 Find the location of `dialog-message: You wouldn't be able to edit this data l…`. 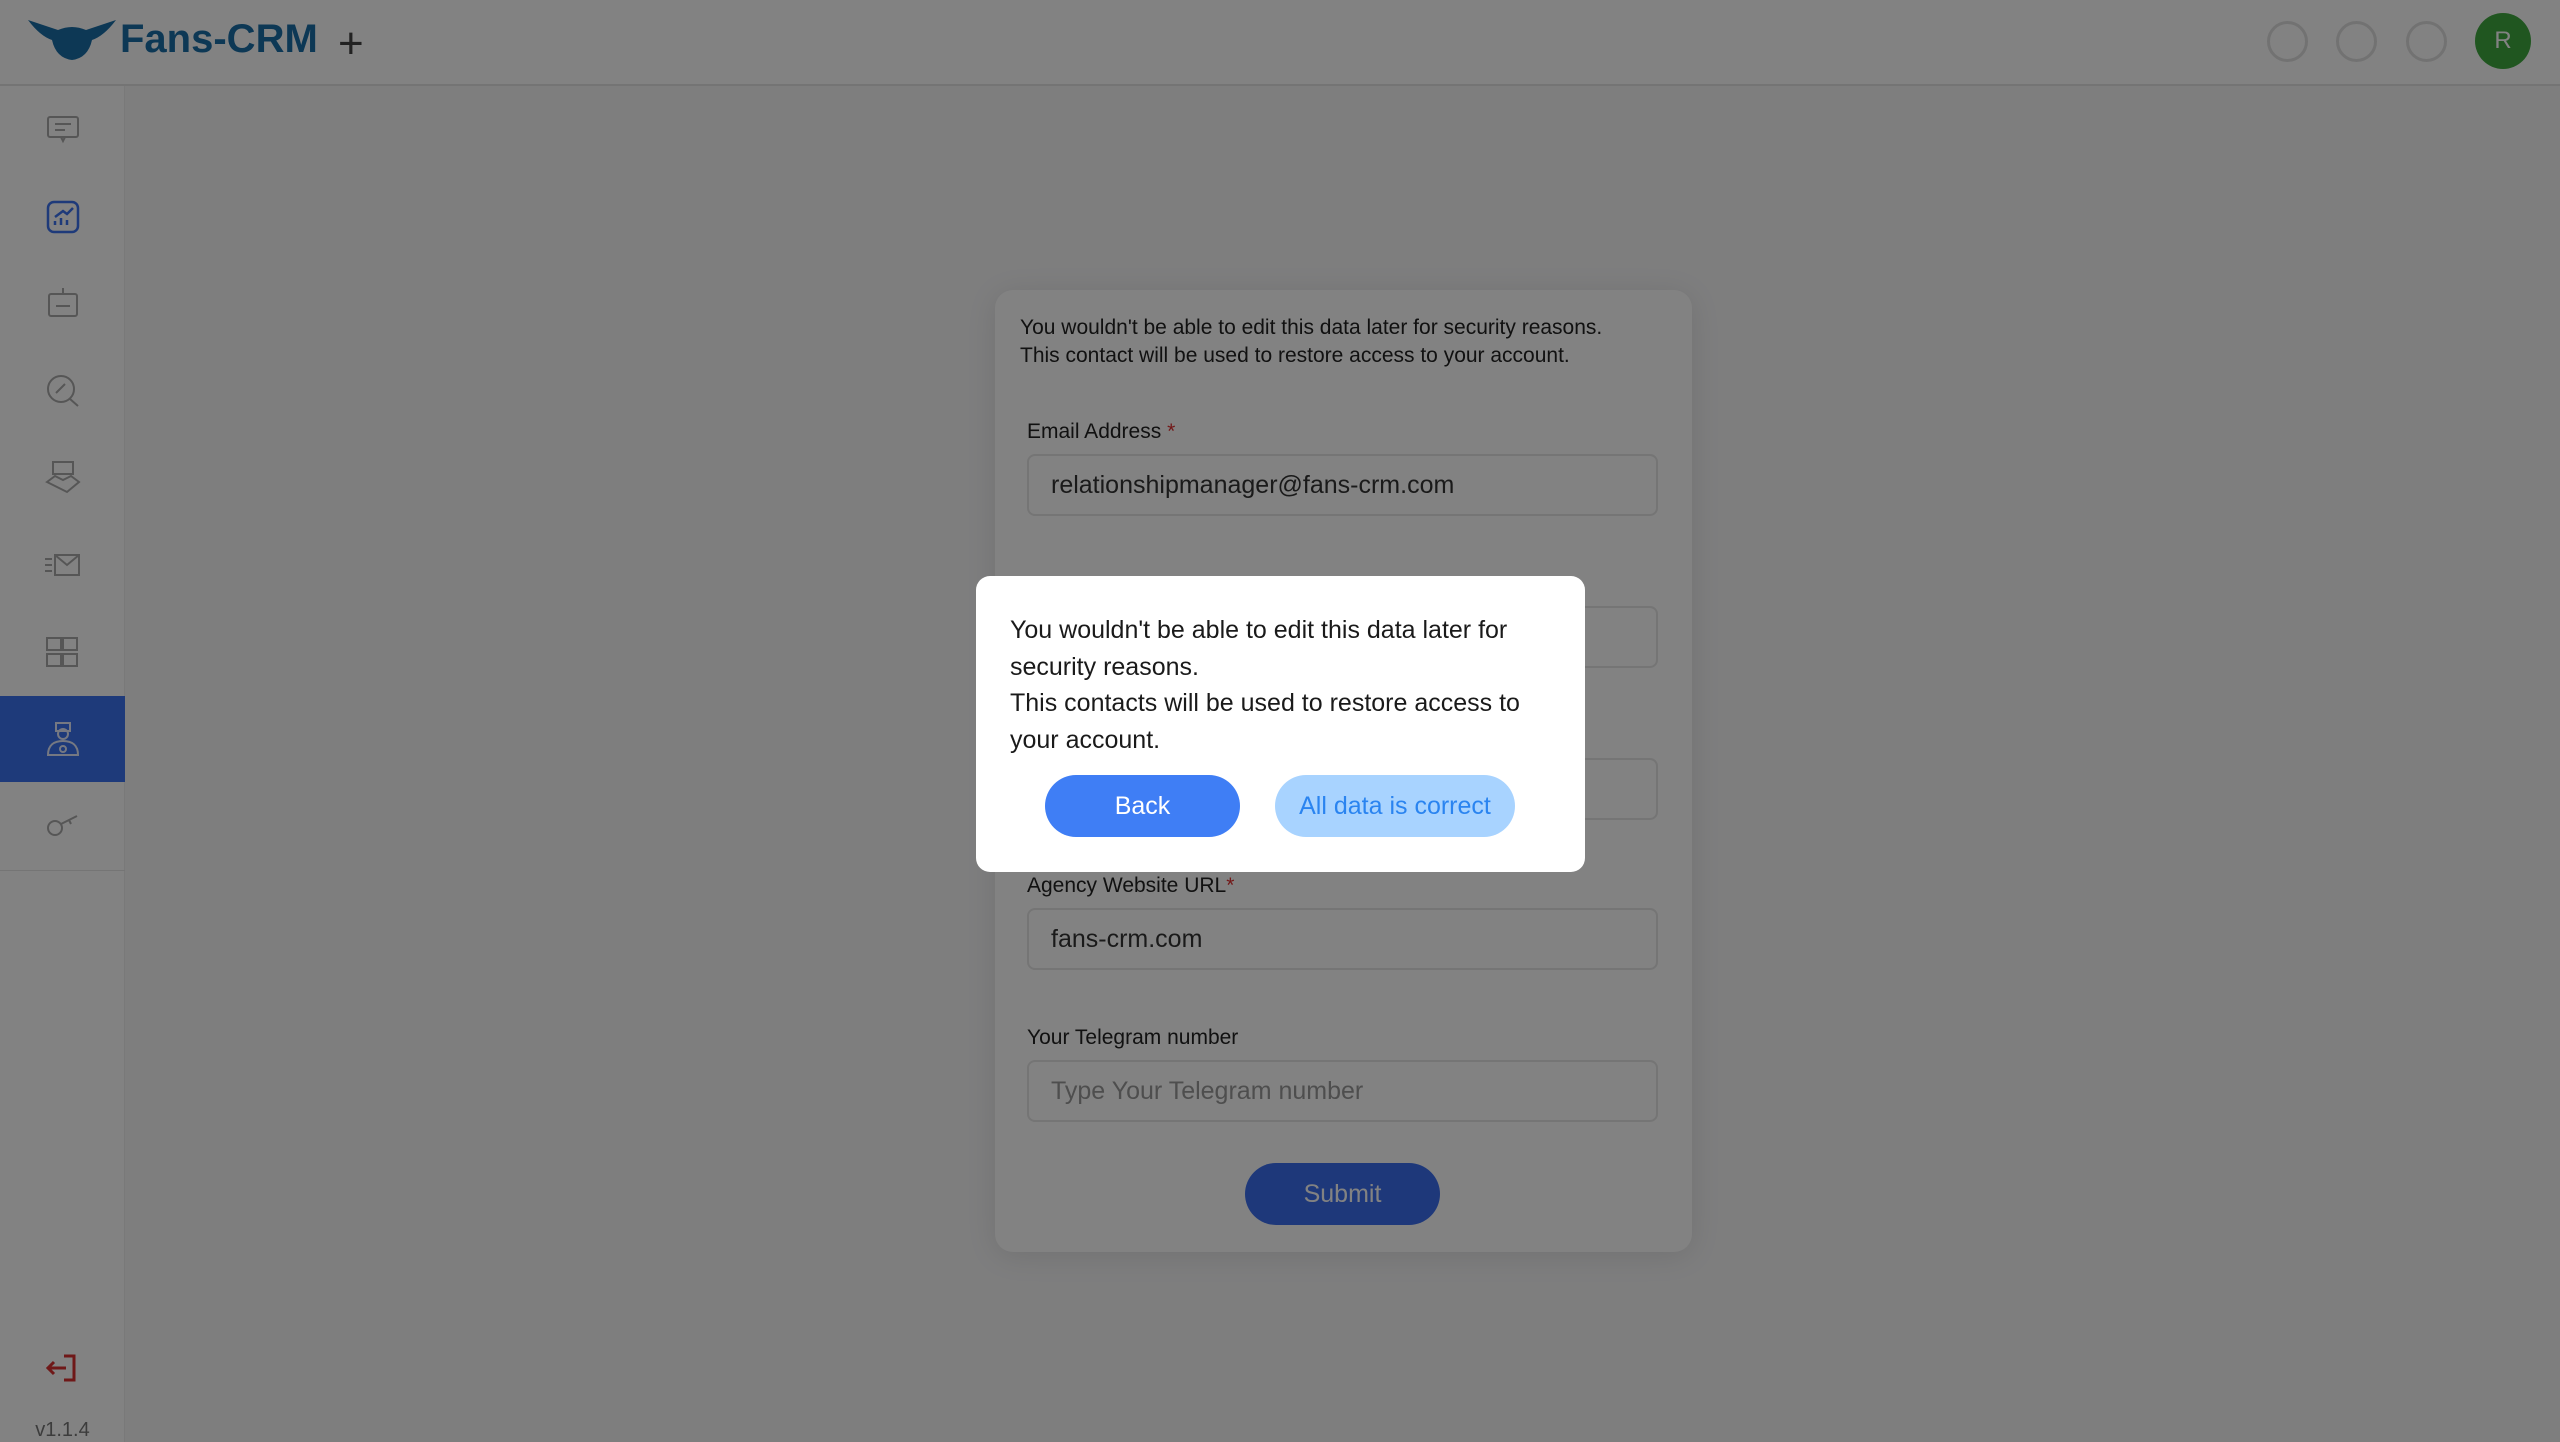

dialog-message: You wouldn't be able to edit this data l… is located at coordinates (1290, 685).